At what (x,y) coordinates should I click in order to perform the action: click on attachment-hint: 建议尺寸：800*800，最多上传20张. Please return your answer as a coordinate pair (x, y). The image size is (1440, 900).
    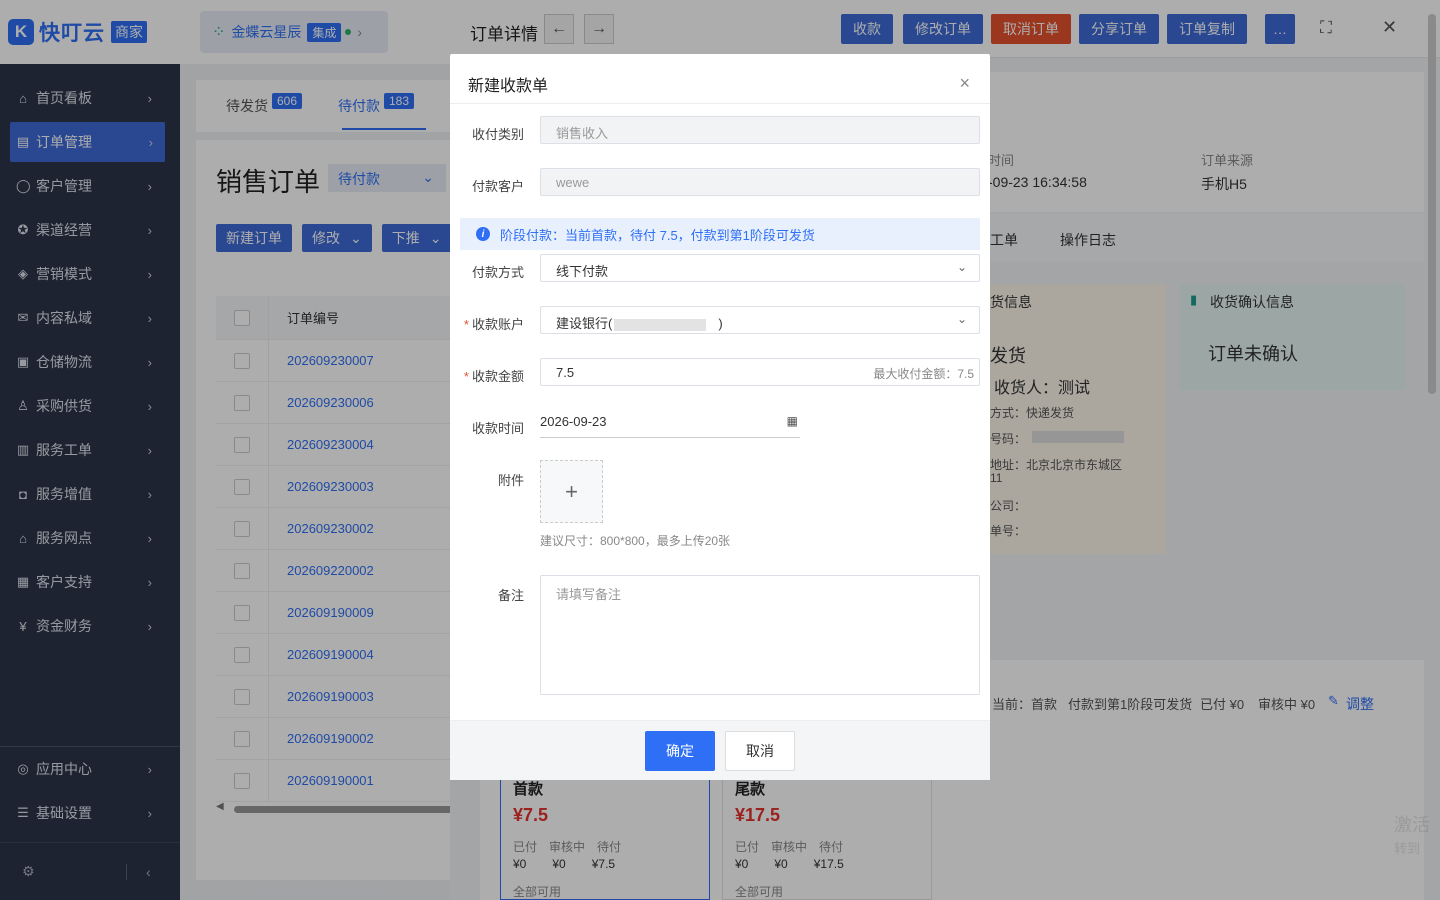
    Looking at the image, I should click on (635, 541).